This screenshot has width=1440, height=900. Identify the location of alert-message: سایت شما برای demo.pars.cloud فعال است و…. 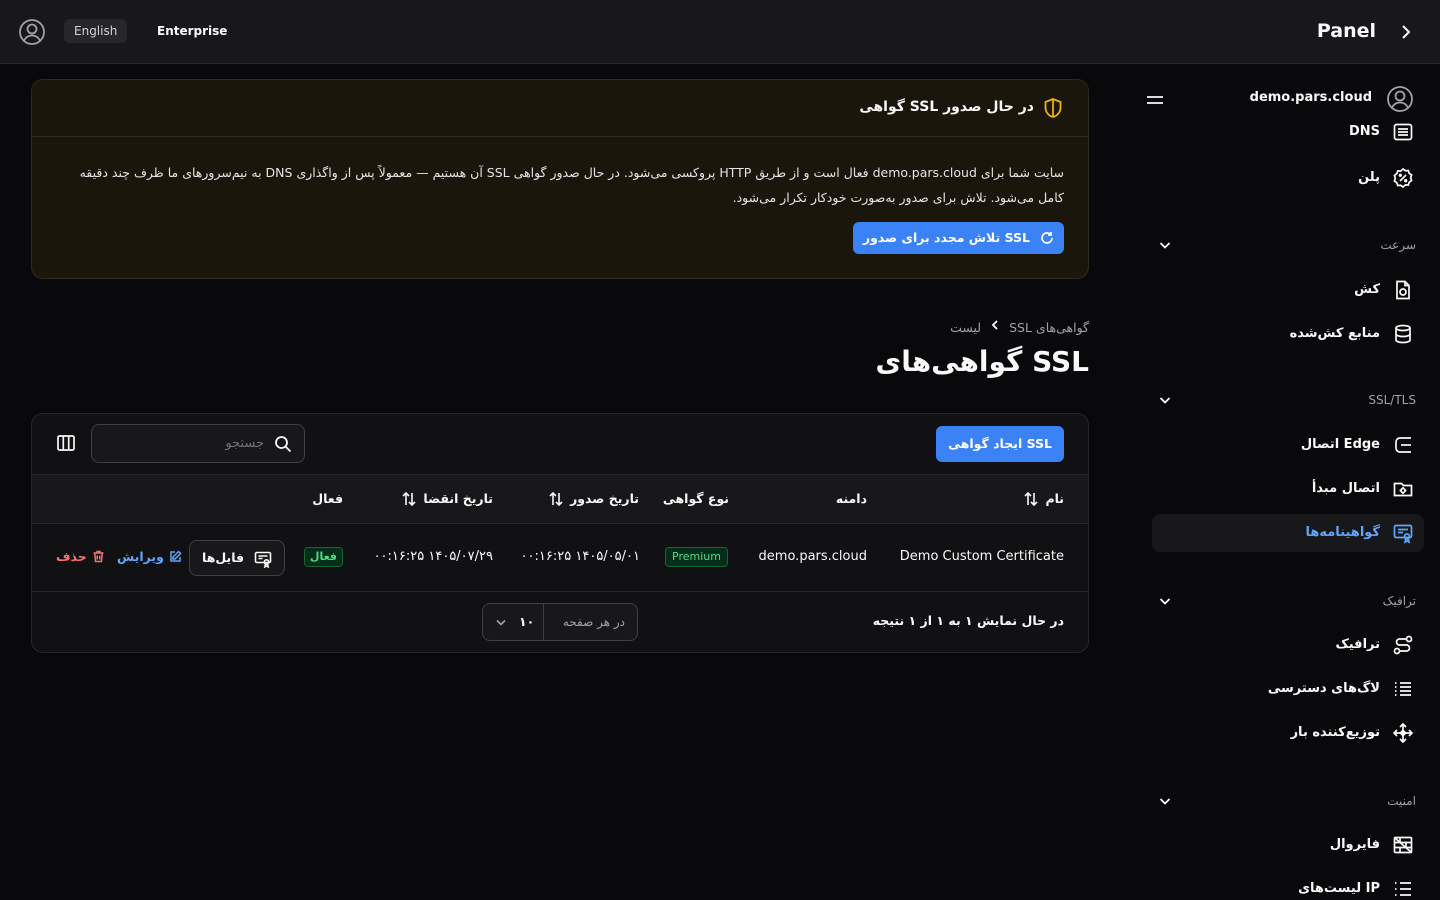
(571, 185).